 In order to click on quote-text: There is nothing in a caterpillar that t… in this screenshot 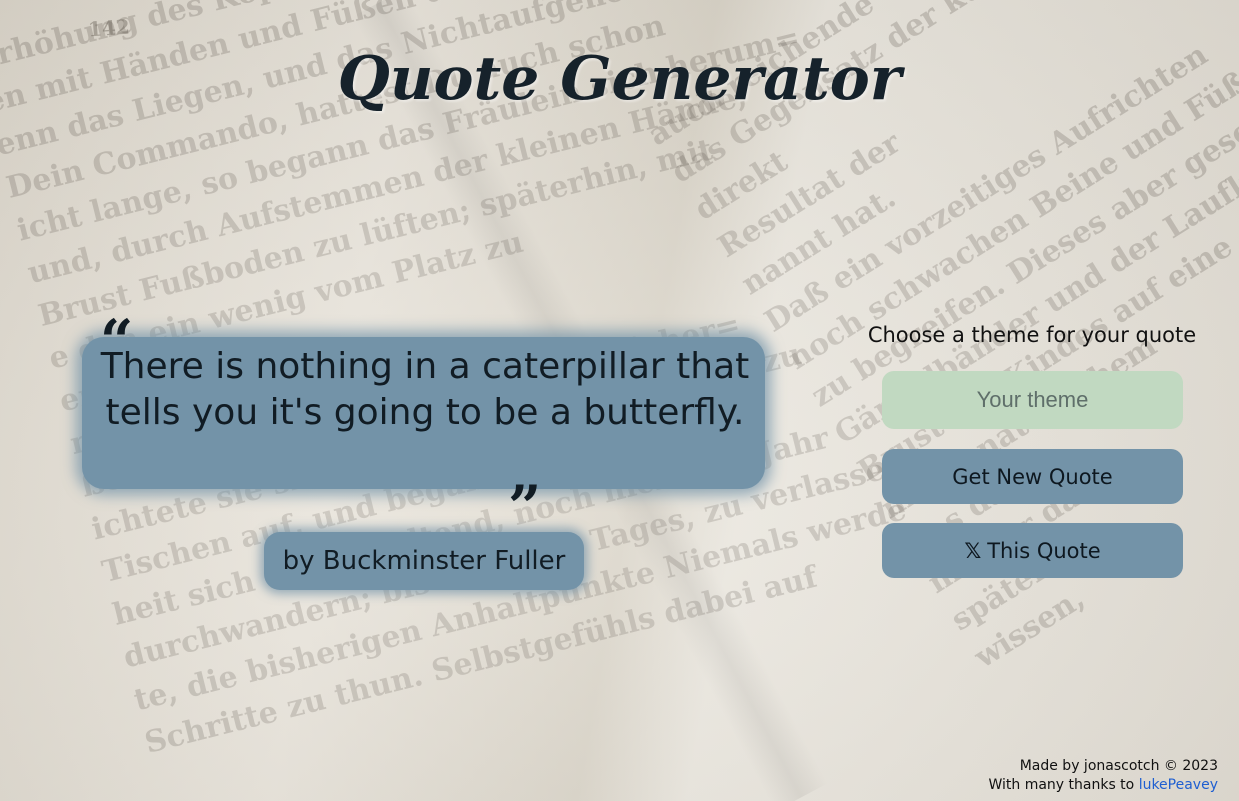, I will do `click(425, 389)`.